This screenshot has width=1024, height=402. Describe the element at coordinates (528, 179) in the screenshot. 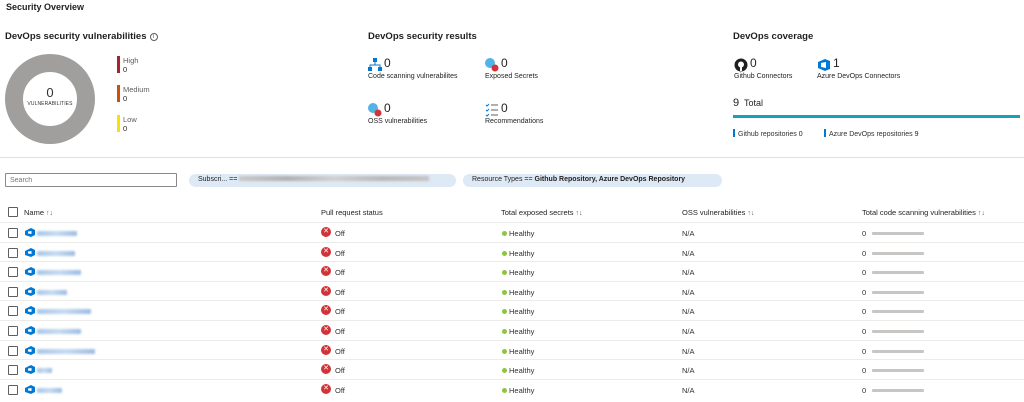

I see `resource-types-filter-op: ==` at that location.